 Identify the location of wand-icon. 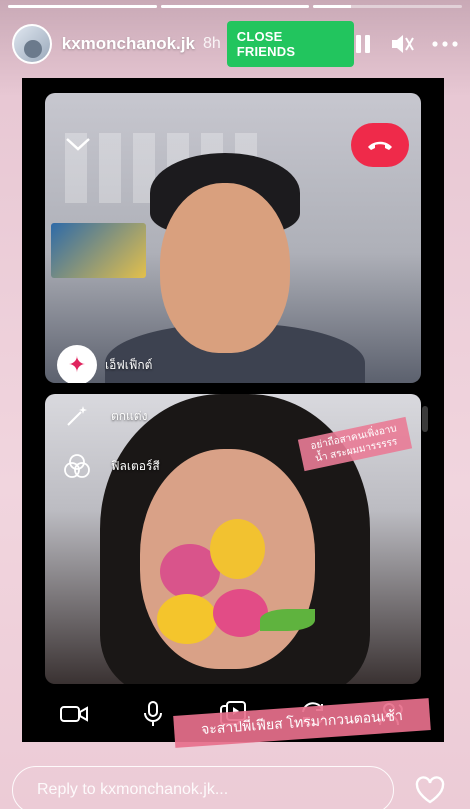
(77, 416).